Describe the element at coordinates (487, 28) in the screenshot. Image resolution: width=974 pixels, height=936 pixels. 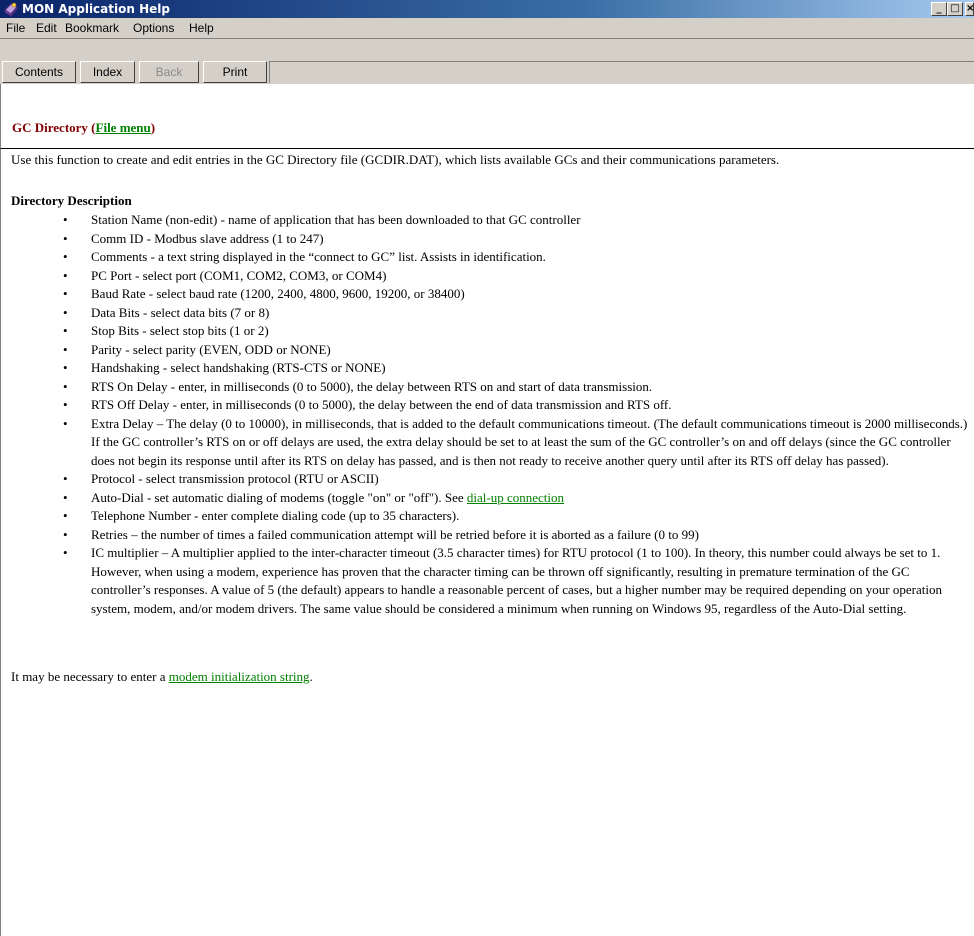
I see `menu-bar: File Edit Bookmark Options Help` at that location.